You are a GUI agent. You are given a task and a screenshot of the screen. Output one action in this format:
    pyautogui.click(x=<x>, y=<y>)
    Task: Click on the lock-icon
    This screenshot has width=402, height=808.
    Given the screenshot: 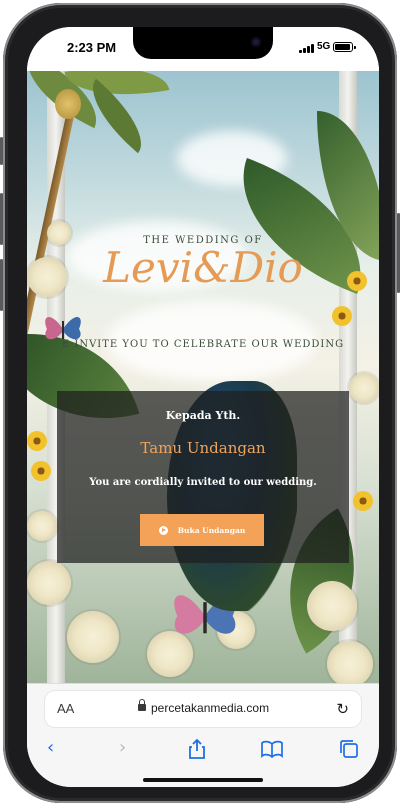 What is the action you would take?
    pyautogui.click(x=142, y=705)
    